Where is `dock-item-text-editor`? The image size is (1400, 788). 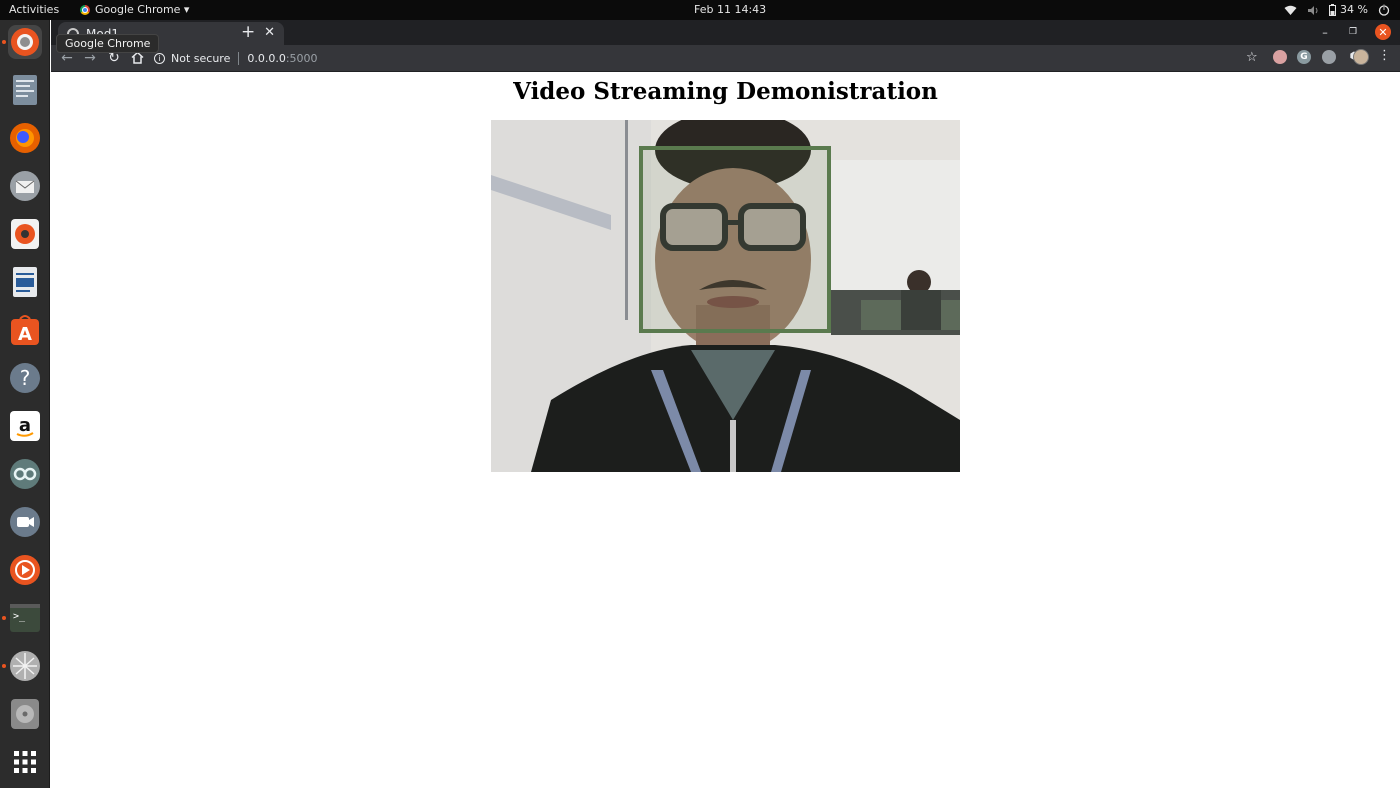
dock-item-text-editor is located at coordinates (25, 90).